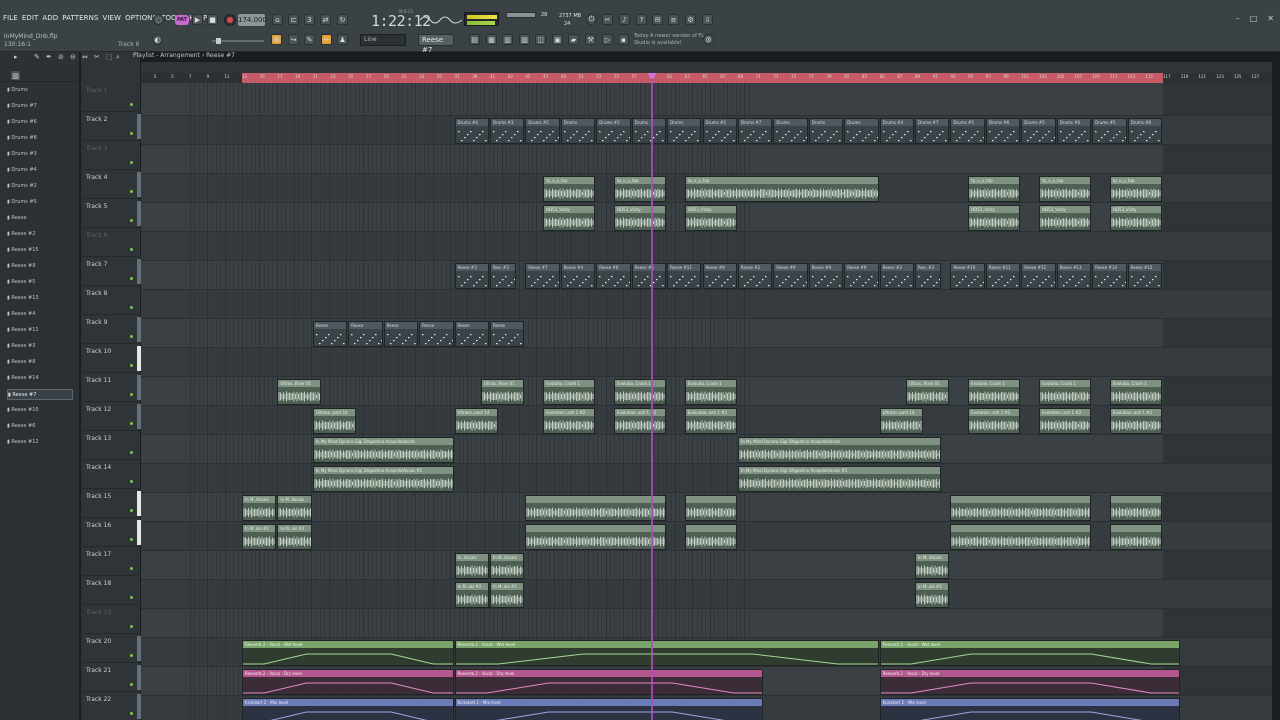  Describe the element at coordinates (507, 595) in the screenshot. I see `audio-clip: In M..als #2` at that location.